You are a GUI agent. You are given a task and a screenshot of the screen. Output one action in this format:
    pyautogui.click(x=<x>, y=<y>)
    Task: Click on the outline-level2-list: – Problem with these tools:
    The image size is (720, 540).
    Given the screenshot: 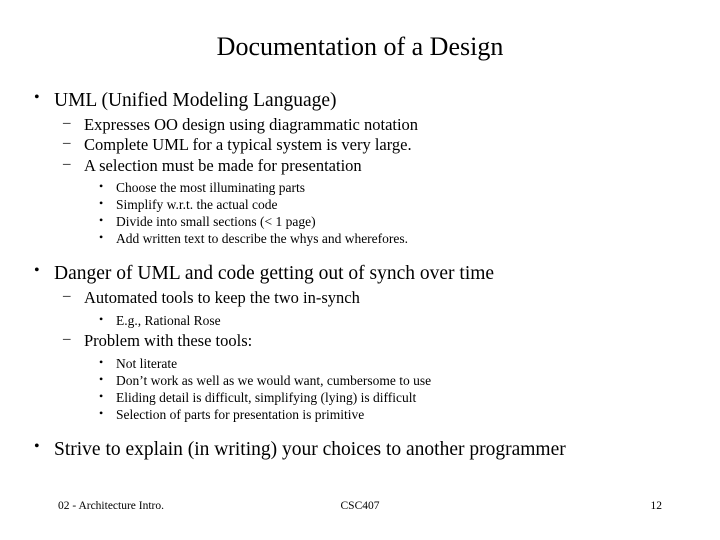 What is the action you would take?
    pyautogui.click(x=379, y=340)
    